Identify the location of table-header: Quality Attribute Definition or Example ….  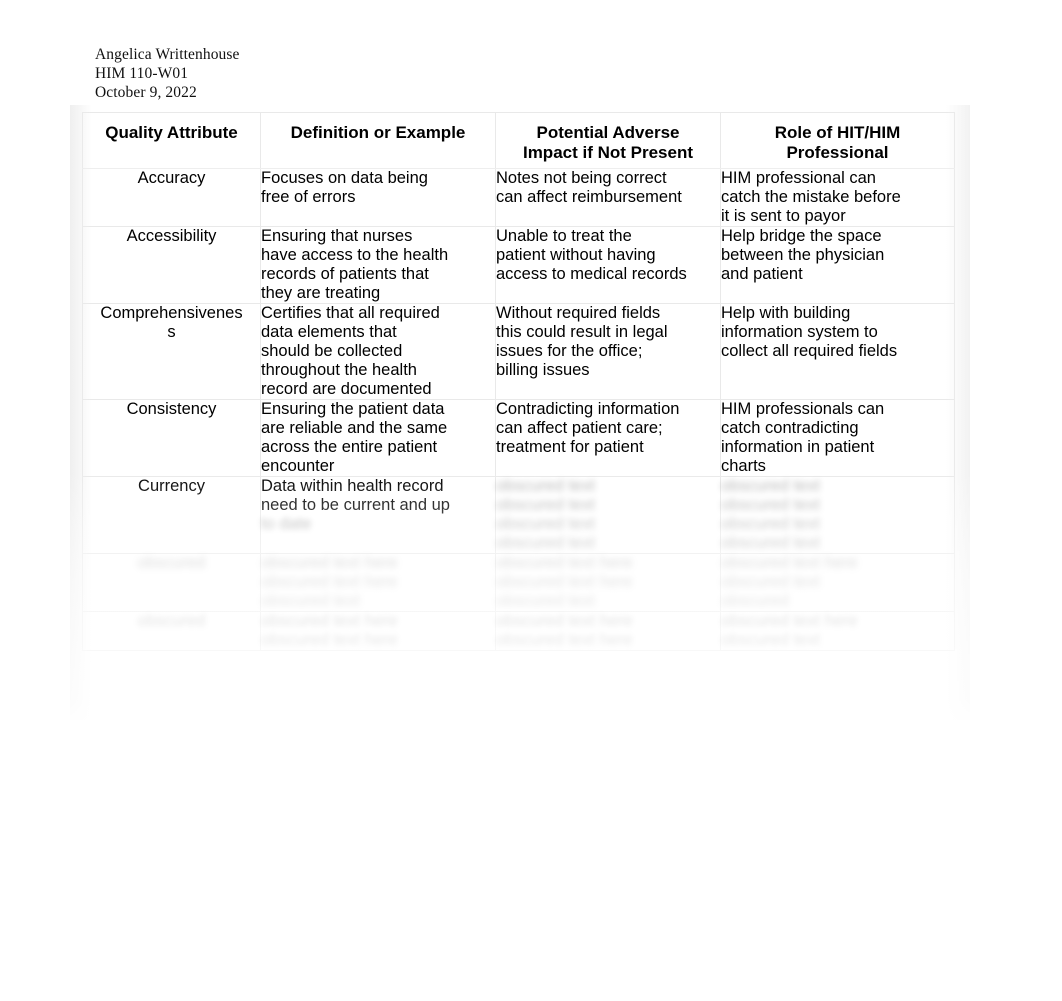
(518, 140).